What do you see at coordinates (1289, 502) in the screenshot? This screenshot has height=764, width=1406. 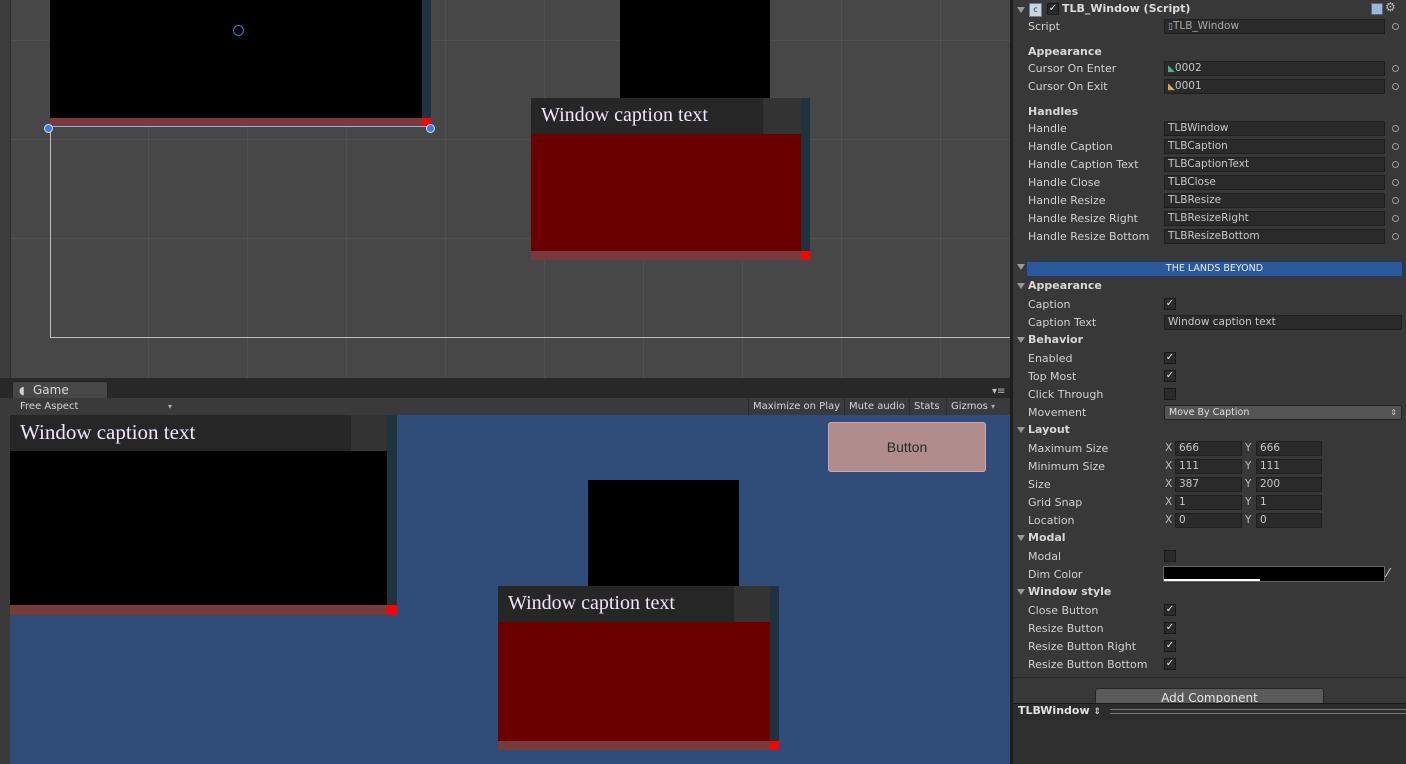 I see `grid-snap-y-field: 1` at bounding box center [1289, 502].